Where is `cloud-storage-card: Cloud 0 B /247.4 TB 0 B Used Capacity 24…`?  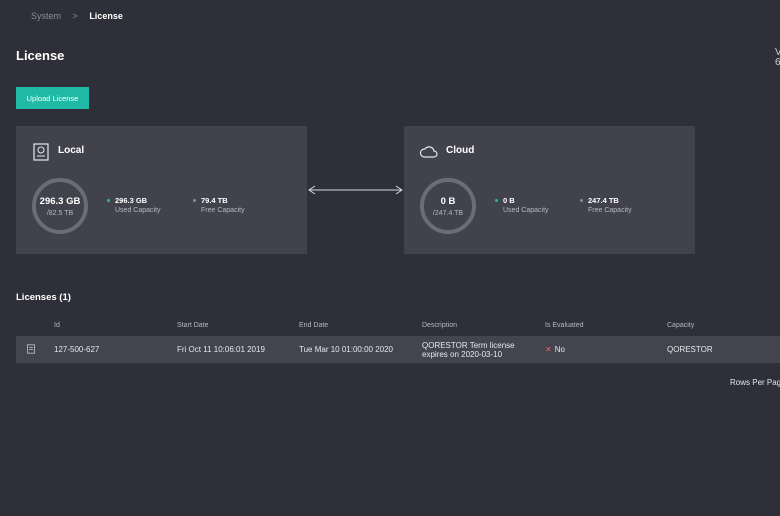 cloud-storage-card: Cloud 0 B /247.4 TB 0 B Used Capacity 24… is located at coordinates (549, 190).